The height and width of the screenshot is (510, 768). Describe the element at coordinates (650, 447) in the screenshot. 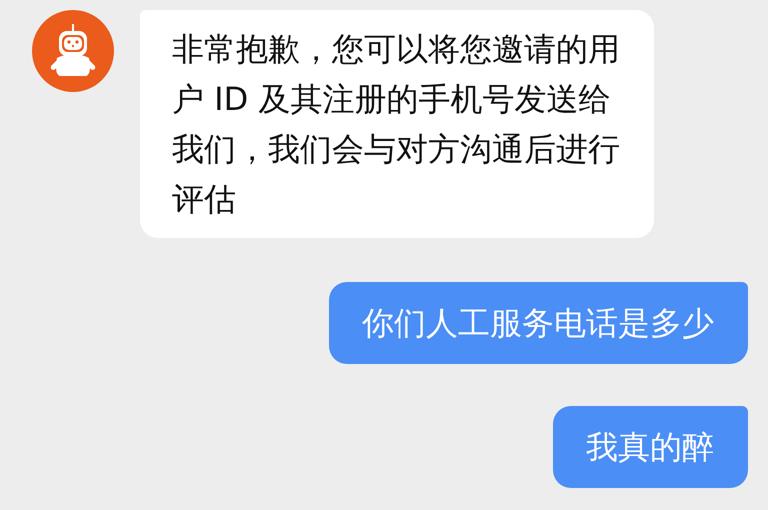

I see `message-bubble: 我真的醉` at that location.